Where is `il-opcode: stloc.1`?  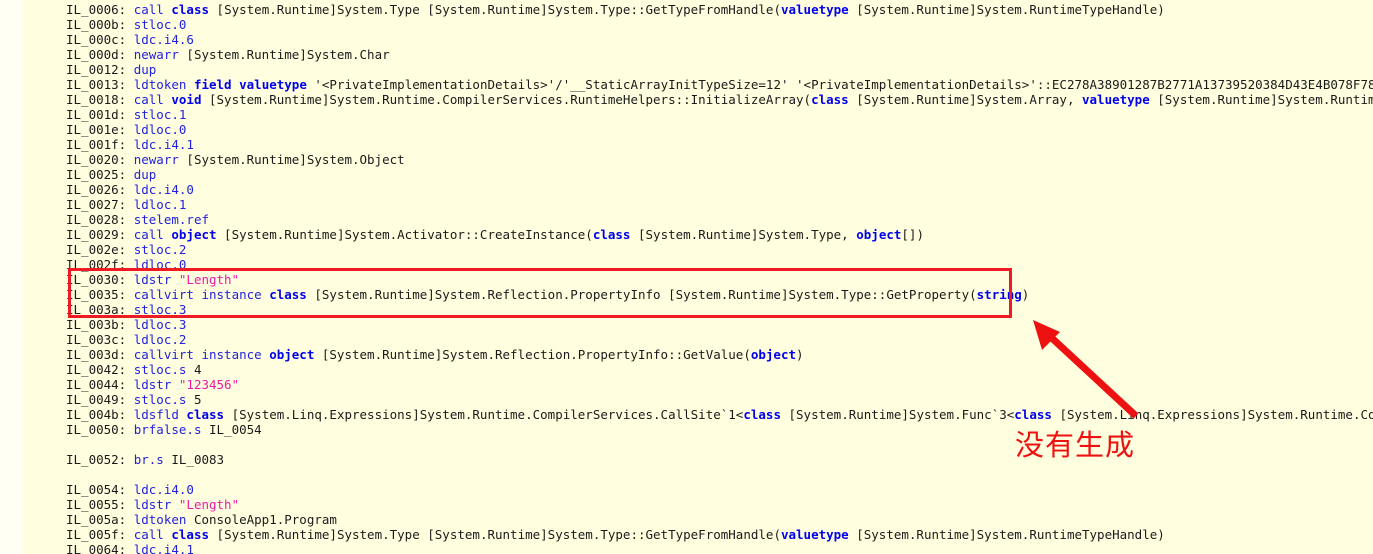
il-opcode: stloc.1 is located at coordinates (160, 114).